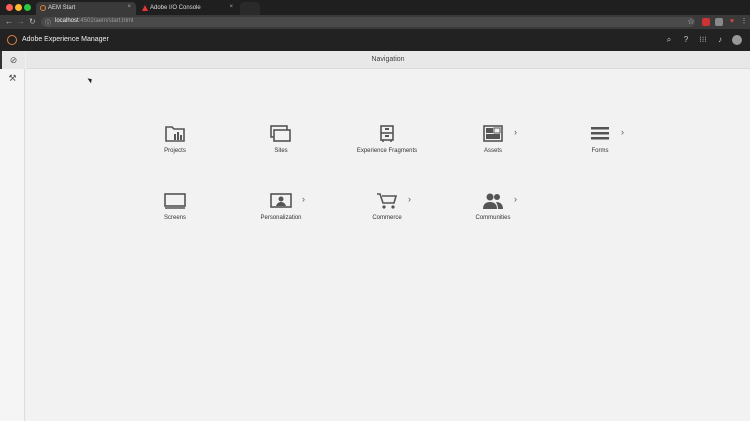 The image size is (750, 421). What do you see at coordinates (375, 7) in the screenshot?
I see `browser-tab-strip: AEM Start × Adobe I/O Console ×` at bounding box center [375, 7].